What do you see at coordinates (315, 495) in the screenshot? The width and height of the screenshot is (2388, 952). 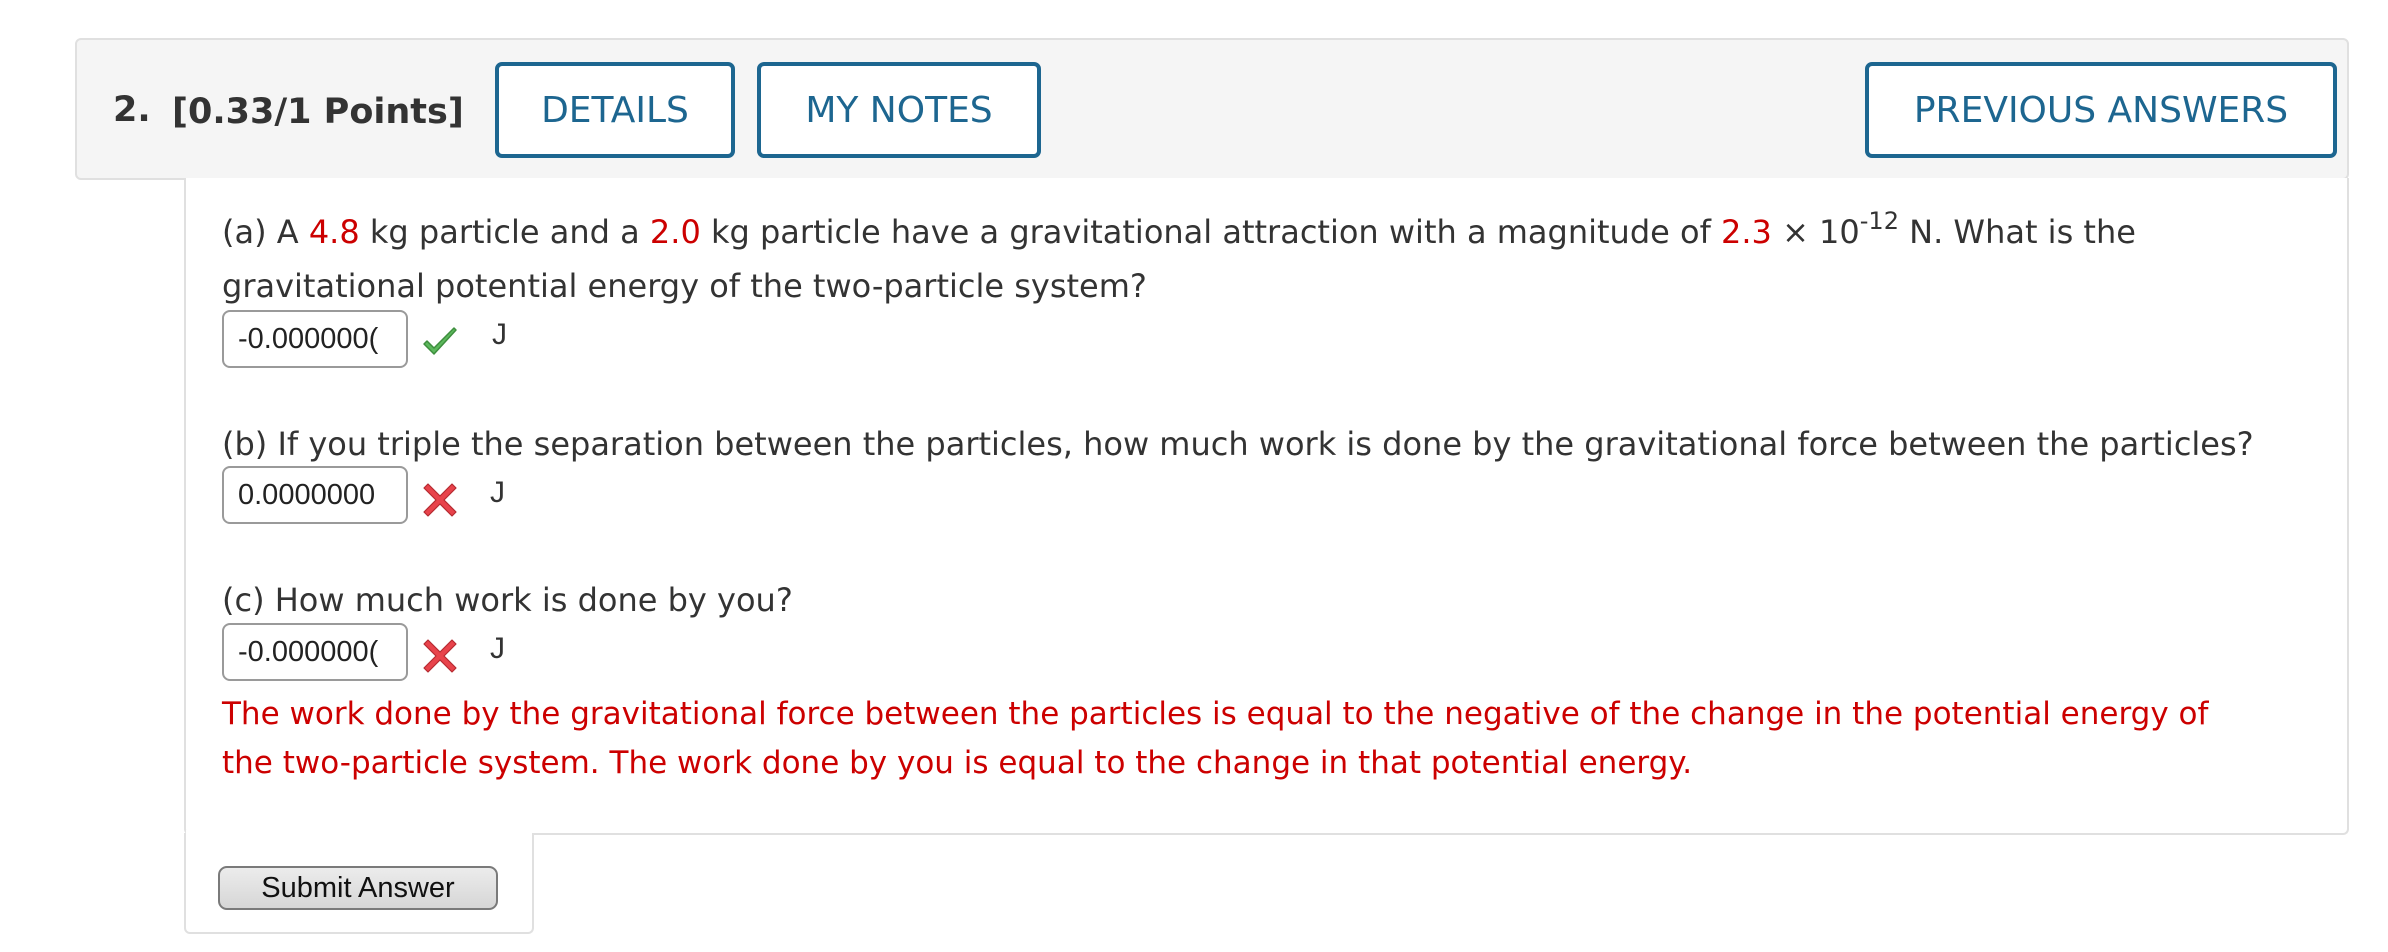 I see `part-b-answer-input` at bounding box center [315, 495].